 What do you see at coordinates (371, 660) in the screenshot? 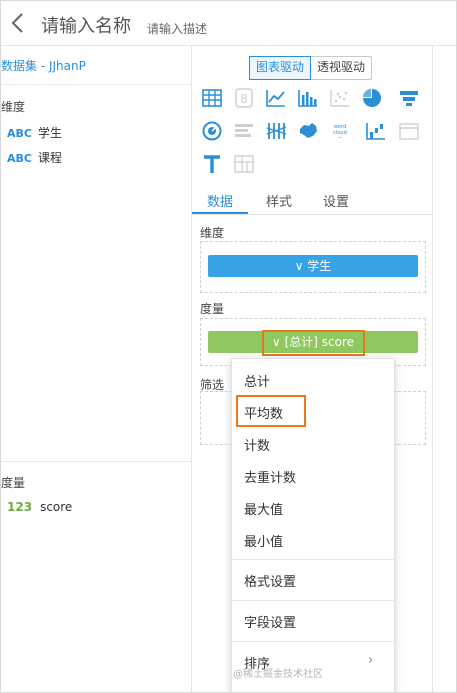
I see `submenu-chevron-icon: ›` at bounding box center [371, 660].